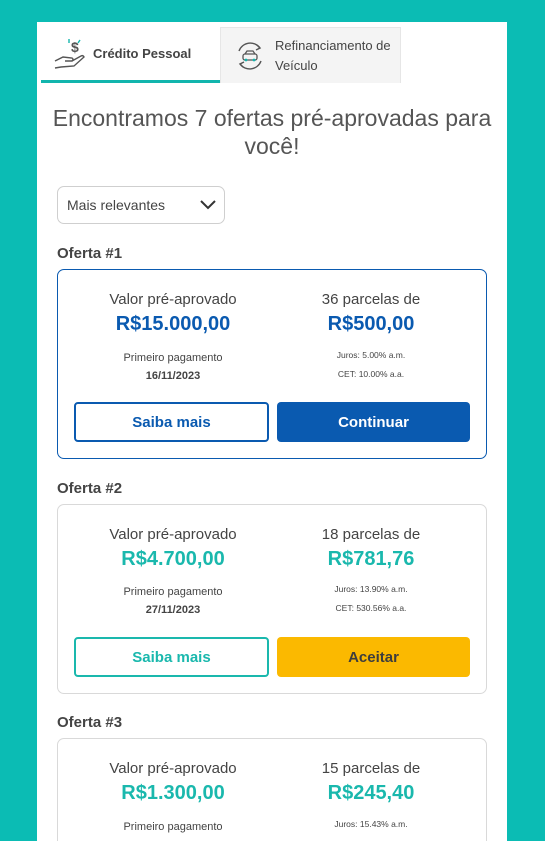 This screenshot has width=545, height=841. Describe the element at coordinates (173, 376) in the screenshot. I see `first-payment-date: 16/11/2023` at that location.